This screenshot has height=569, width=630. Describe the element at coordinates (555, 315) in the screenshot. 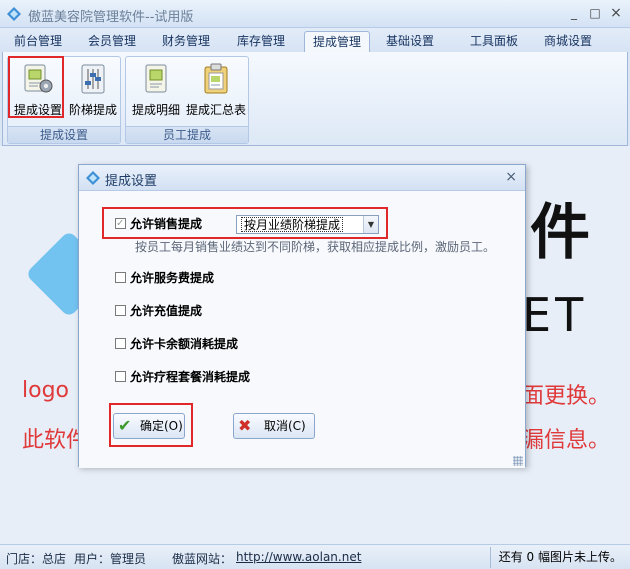

I see `background-net-text: ET` at that location.